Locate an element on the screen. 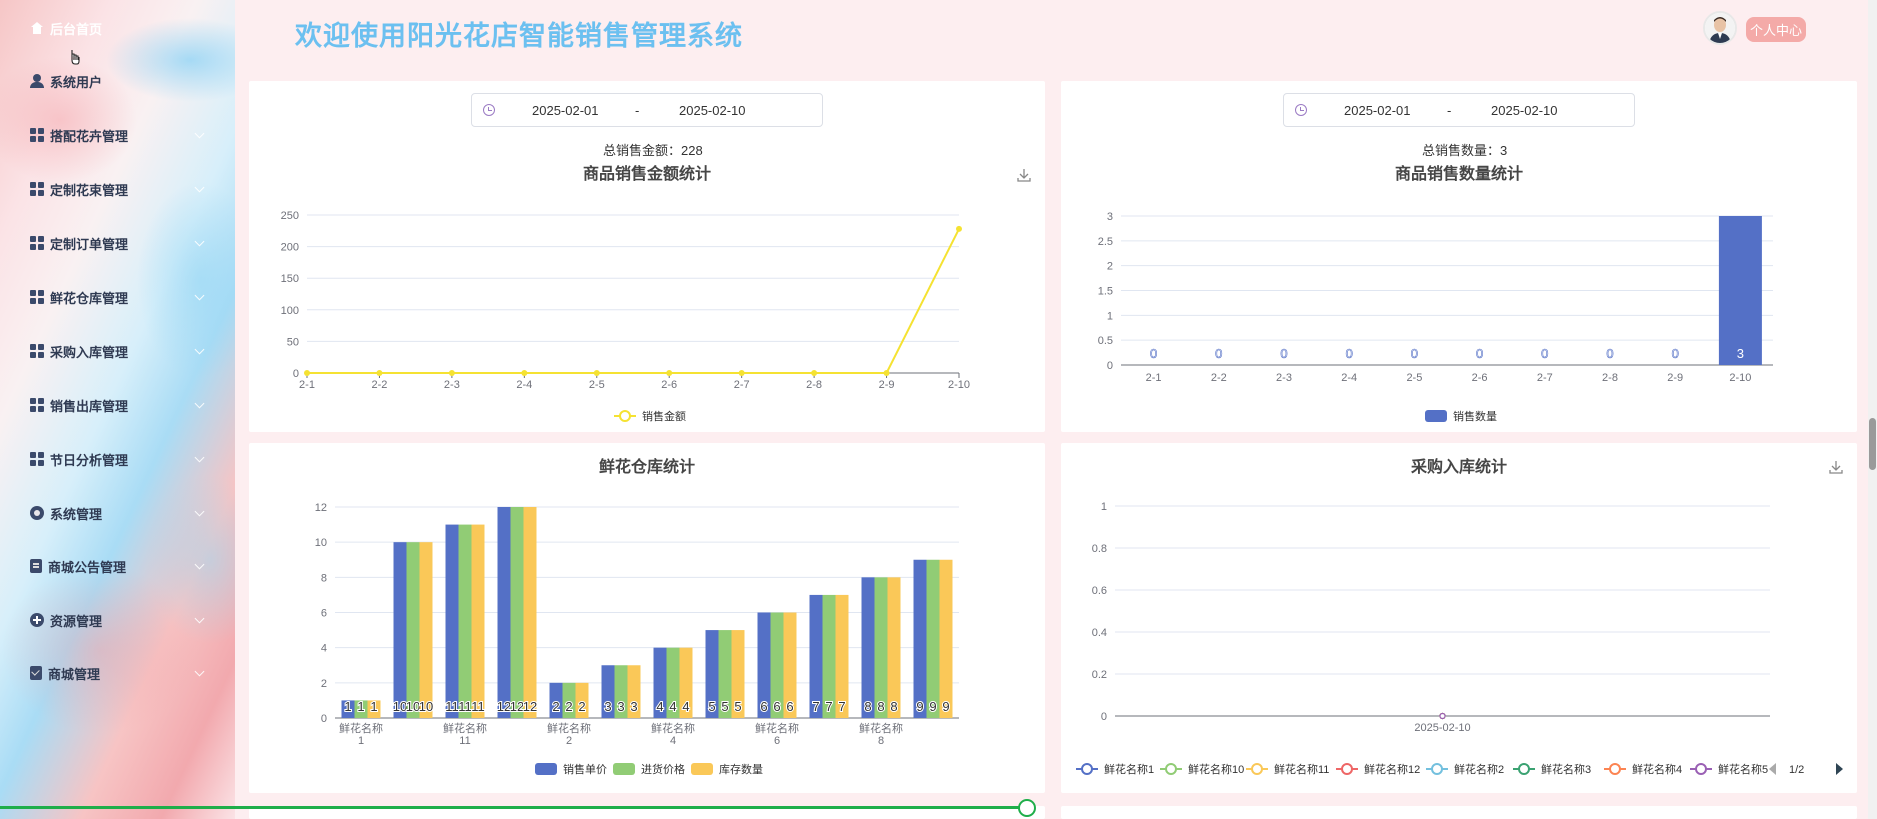 The width and height of the screenshot is (1877, 819). scrollbar-thumb is located at coordinates (1872, 444).